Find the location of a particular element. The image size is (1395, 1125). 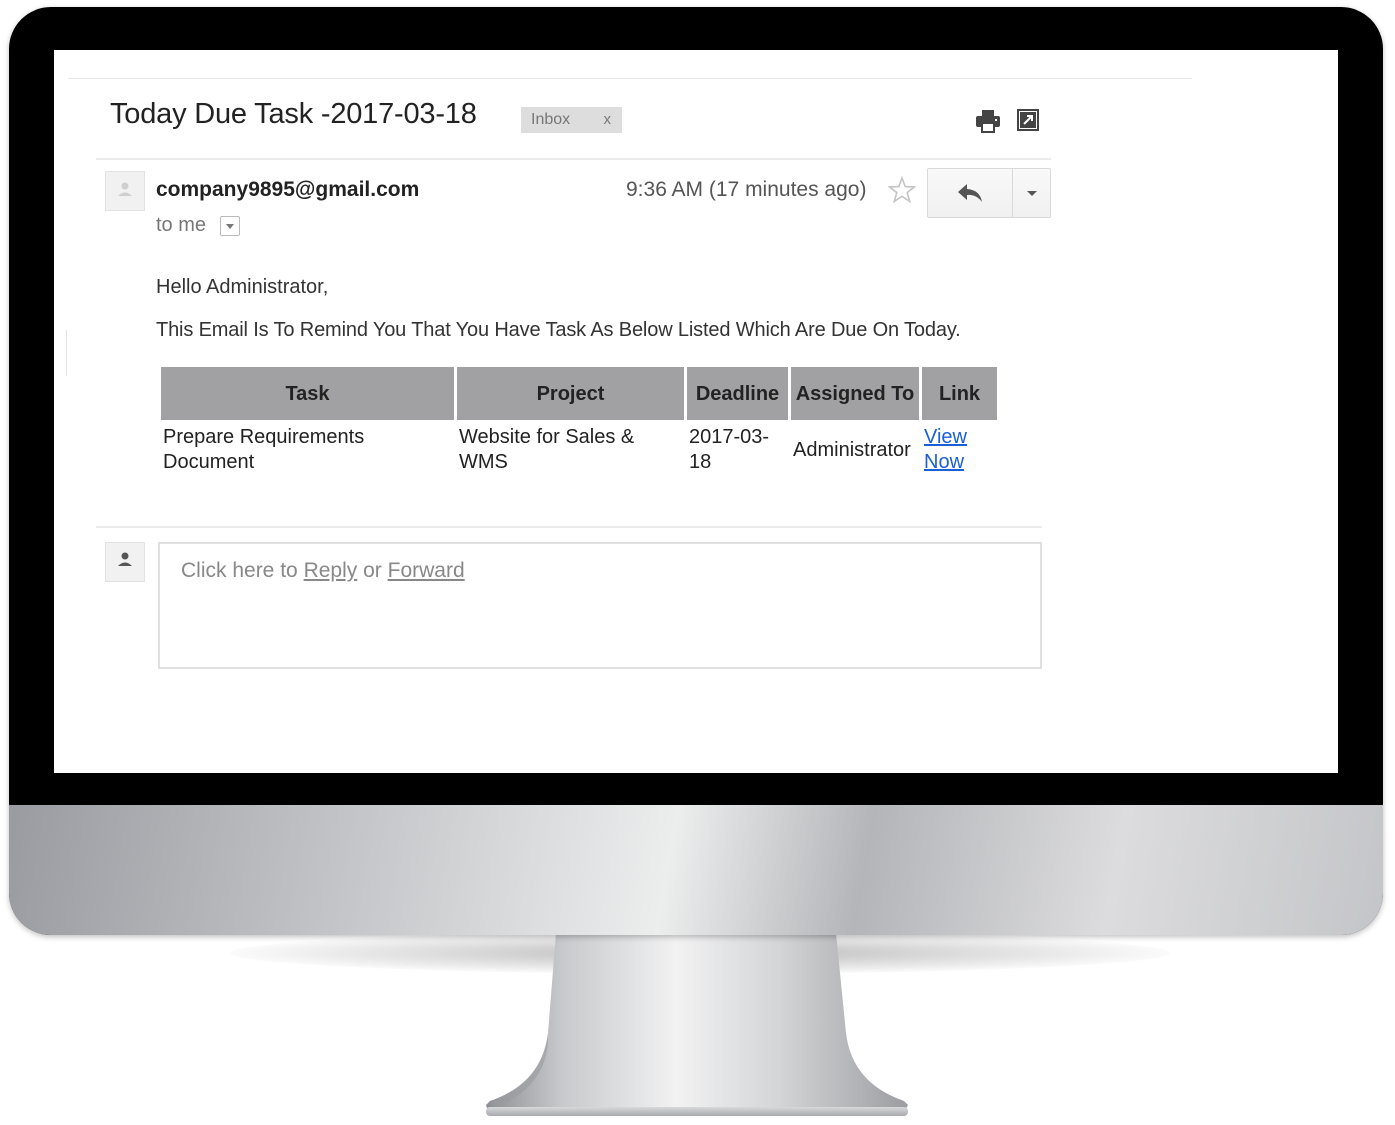

cell-deadline: 2017-03-18 is located at coordinates (729, 449).